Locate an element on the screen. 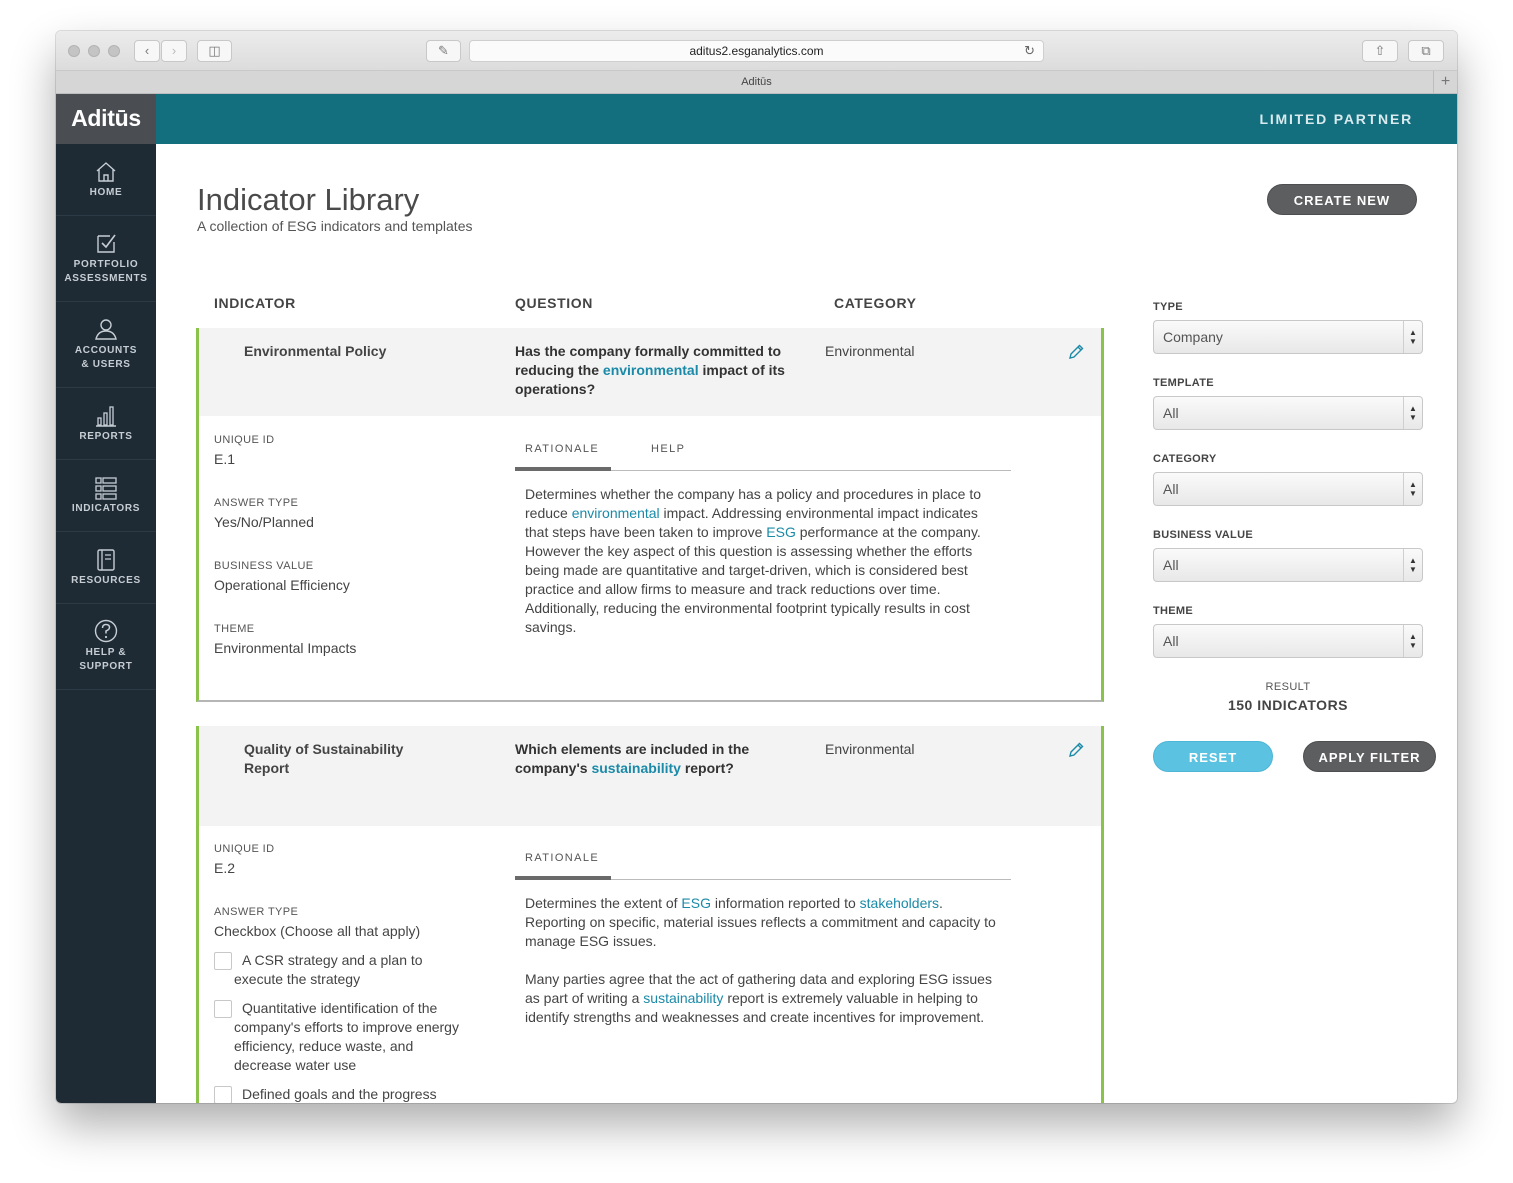 The width and height of the screenshot is (1513, 1183). business-value-value: Operational Efficiency is located at coordinates (282, 585).